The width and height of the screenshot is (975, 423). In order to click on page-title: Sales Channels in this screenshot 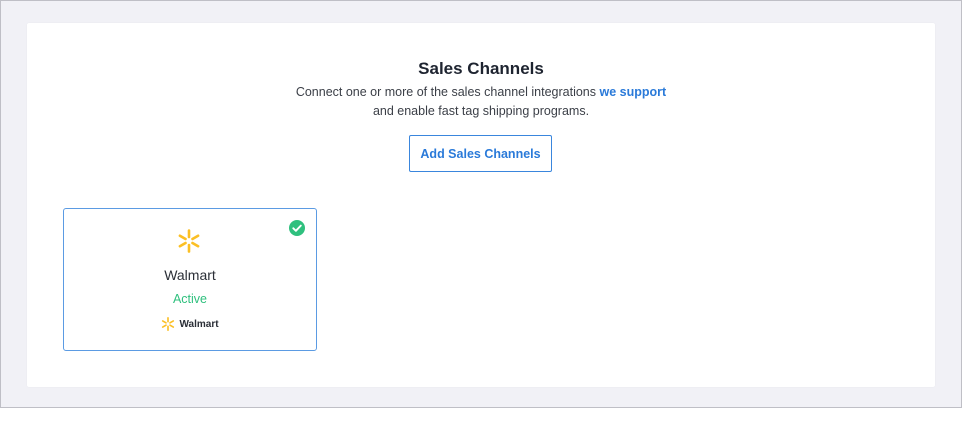, I will do `click(481, 68)`.